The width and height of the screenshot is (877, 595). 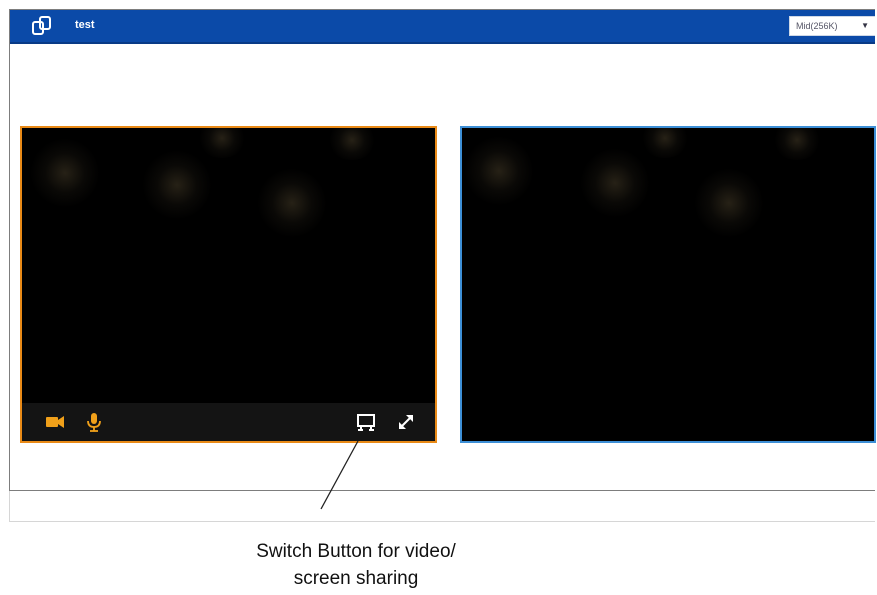 What do you see at coordinates (356, 551) in the screenshot?
I see `callout-line-1: Switch Button for video/` at bounding box center [356, 551].